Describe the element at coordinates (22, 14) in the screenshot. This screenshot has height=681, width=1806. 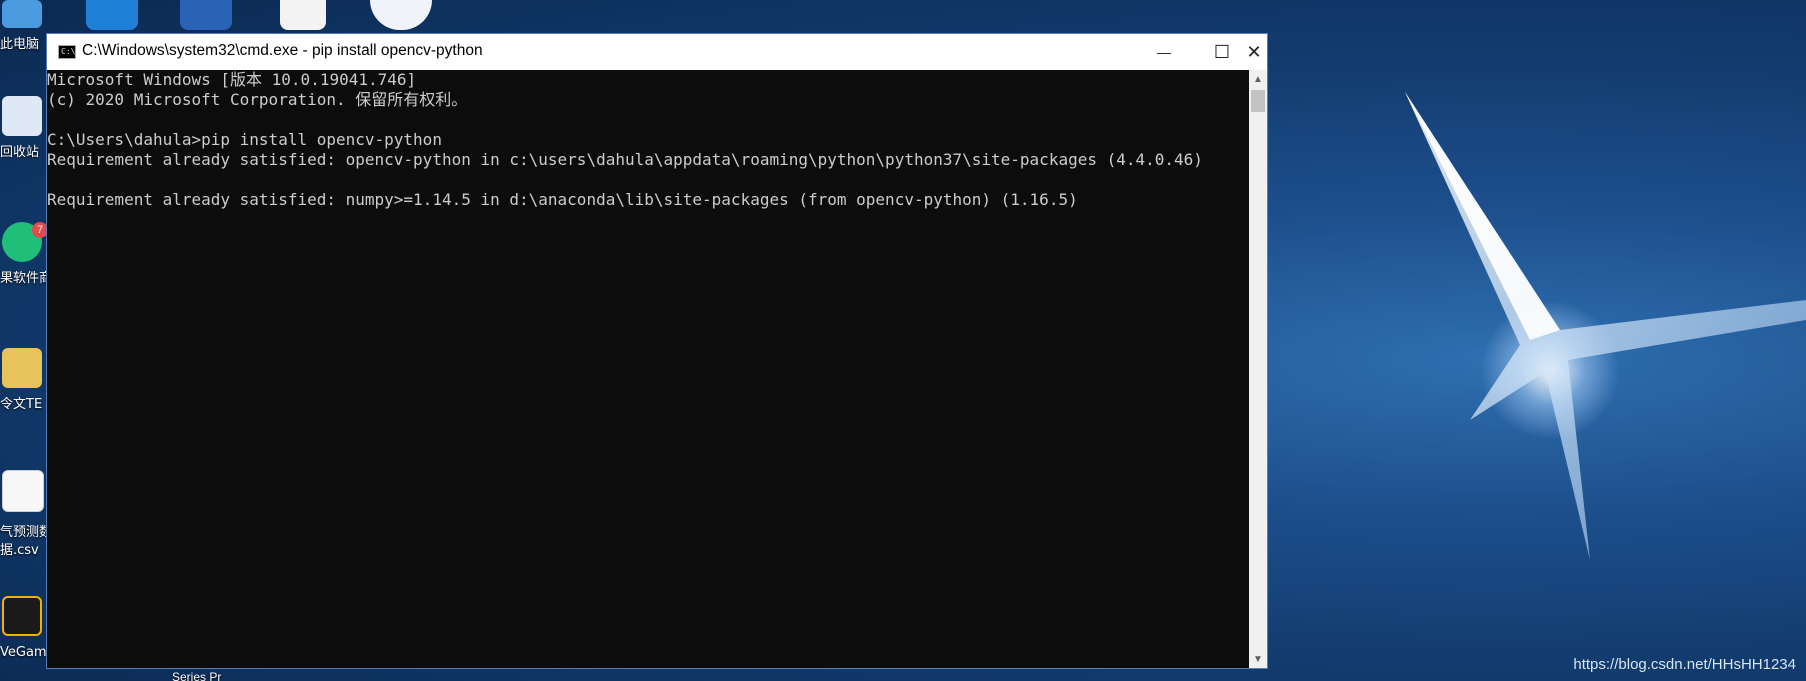
I see `computer-icon` at that location.